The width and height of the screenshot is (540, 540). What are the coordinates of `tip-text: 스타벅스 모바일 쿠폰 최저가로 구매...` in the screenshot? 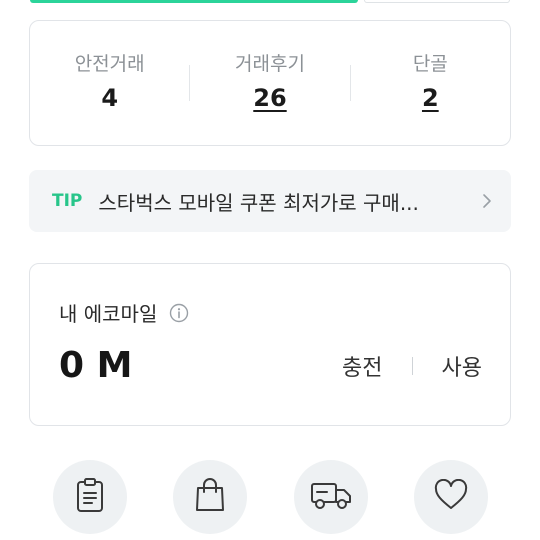 It's located at (258, 202).